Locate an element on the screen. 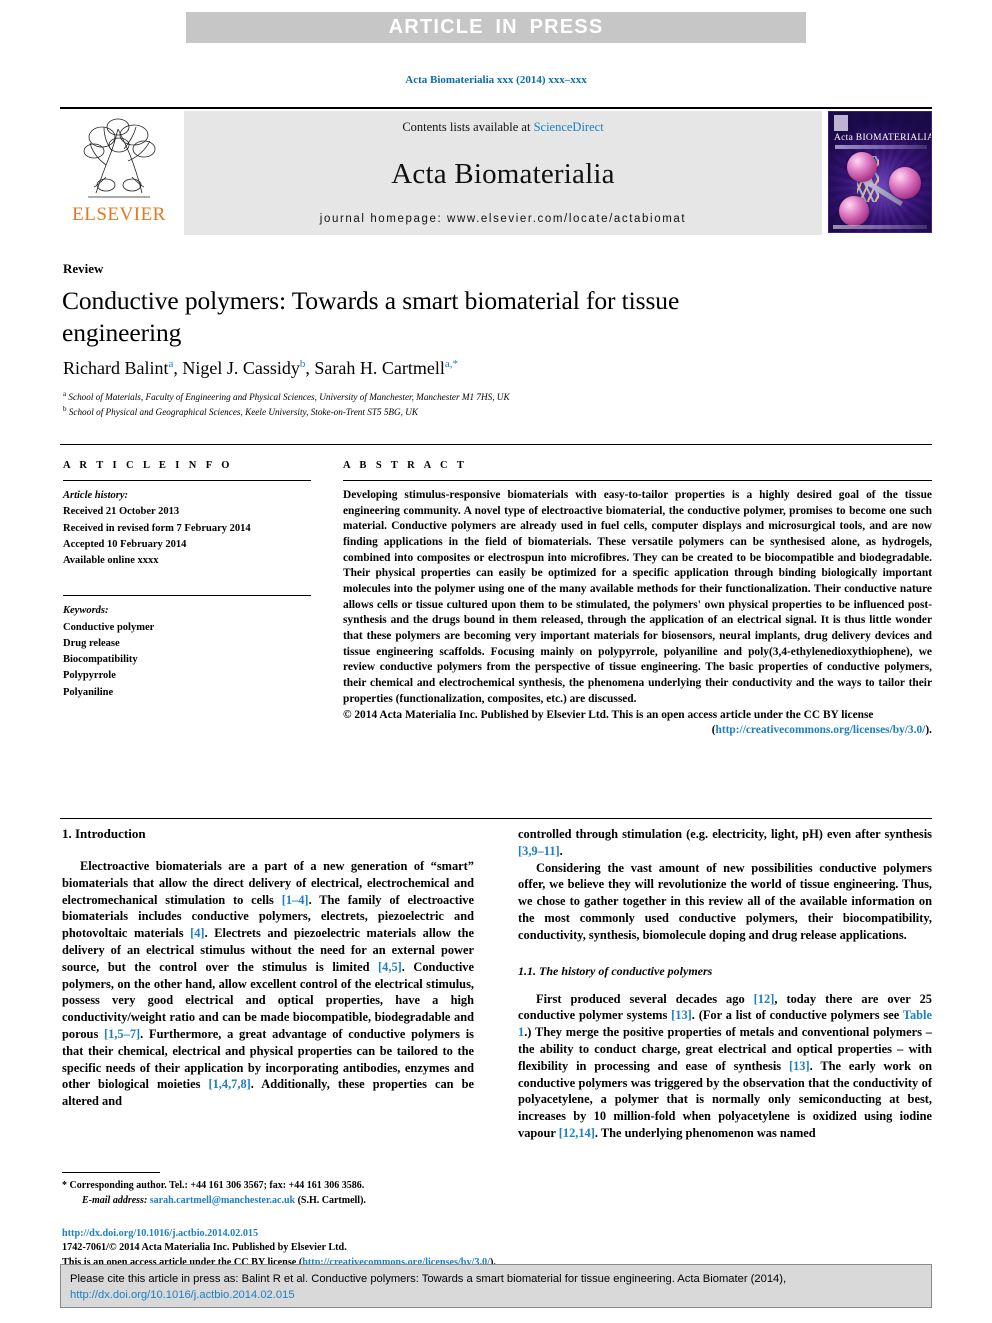  cover-footer-bar is located at coordinates (880, 227).